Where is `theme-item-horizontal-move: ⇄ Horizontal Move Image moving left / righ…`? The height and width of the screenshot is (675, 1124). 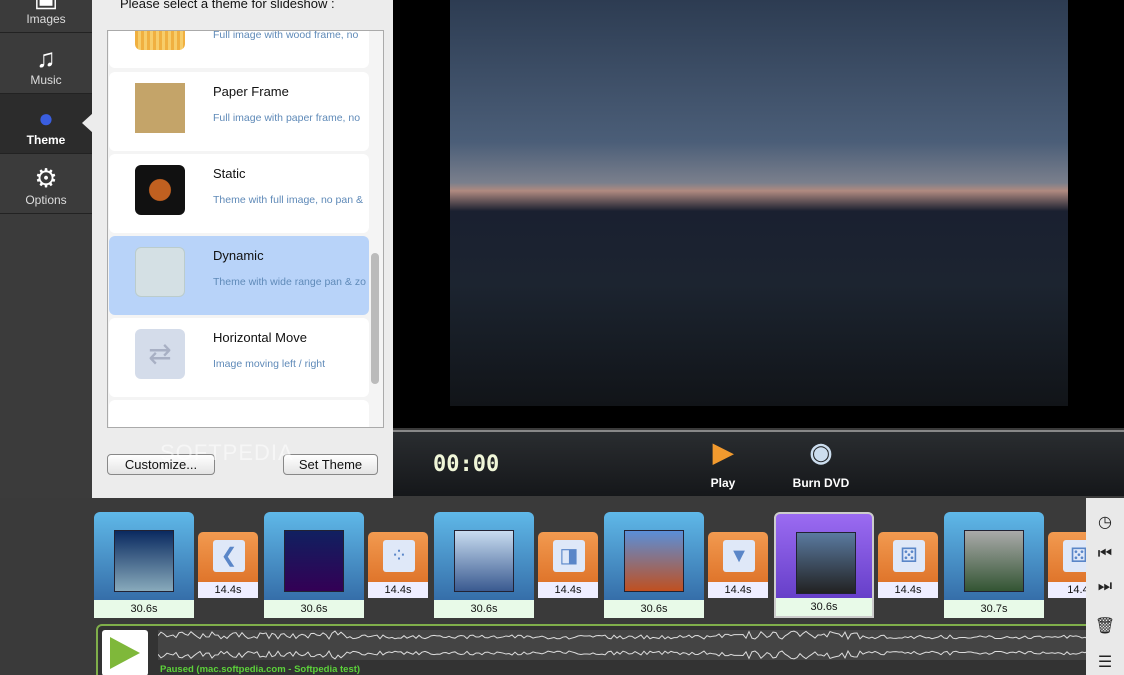 theme-item-horizontal-move: ⇄ Horizontal Move Image moving left / righ… is located at coordinates (239, 357).